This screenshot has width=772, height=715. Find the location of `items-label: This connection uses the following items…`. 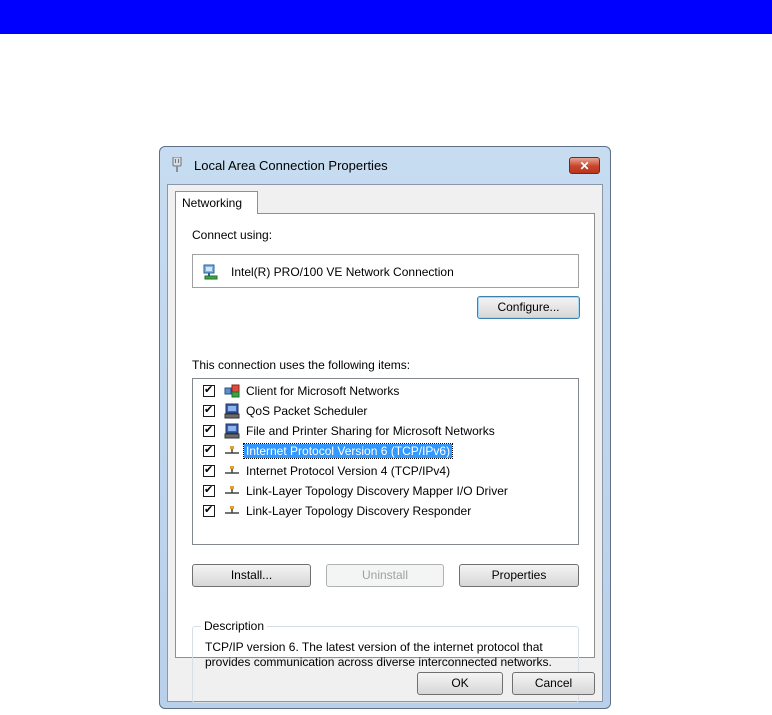

items-label: This connection uses the following items… is located at coordinates (301, 365).